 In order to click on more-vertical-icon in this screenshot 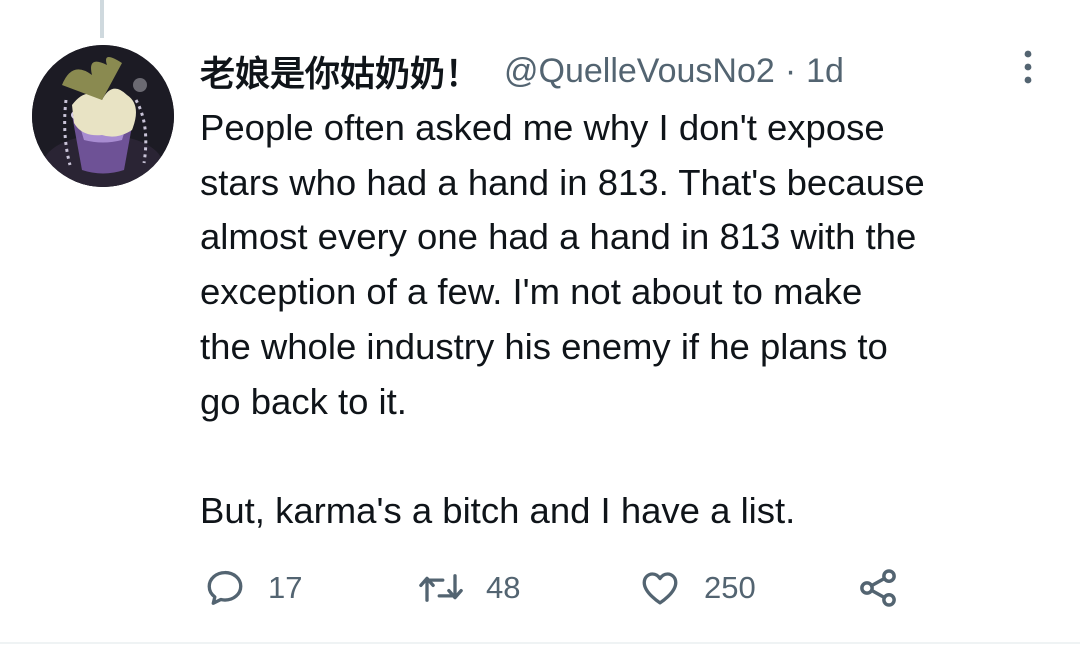, I will do `click(1028, 67)`.